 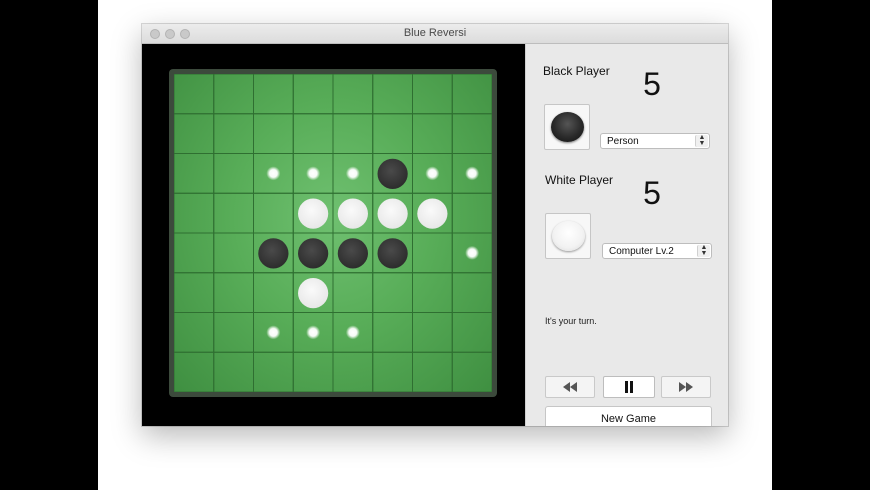 I want to click on title-bar: Blue Reversi, so click(x=435, y=34).